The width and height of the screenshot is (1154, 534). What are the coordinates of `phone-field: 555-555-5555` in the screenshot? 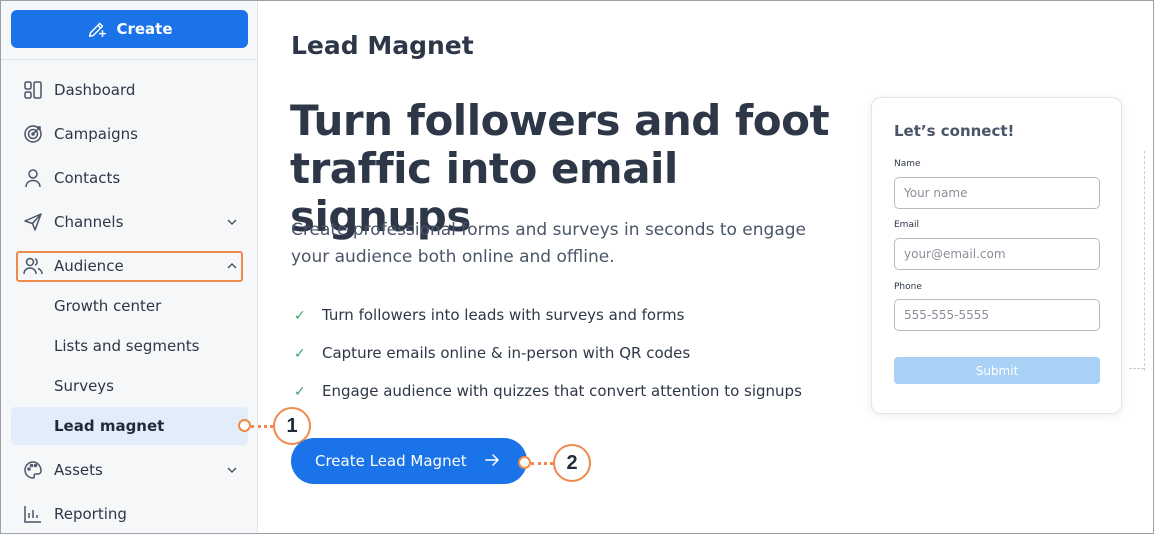 It's located at (997, 315).